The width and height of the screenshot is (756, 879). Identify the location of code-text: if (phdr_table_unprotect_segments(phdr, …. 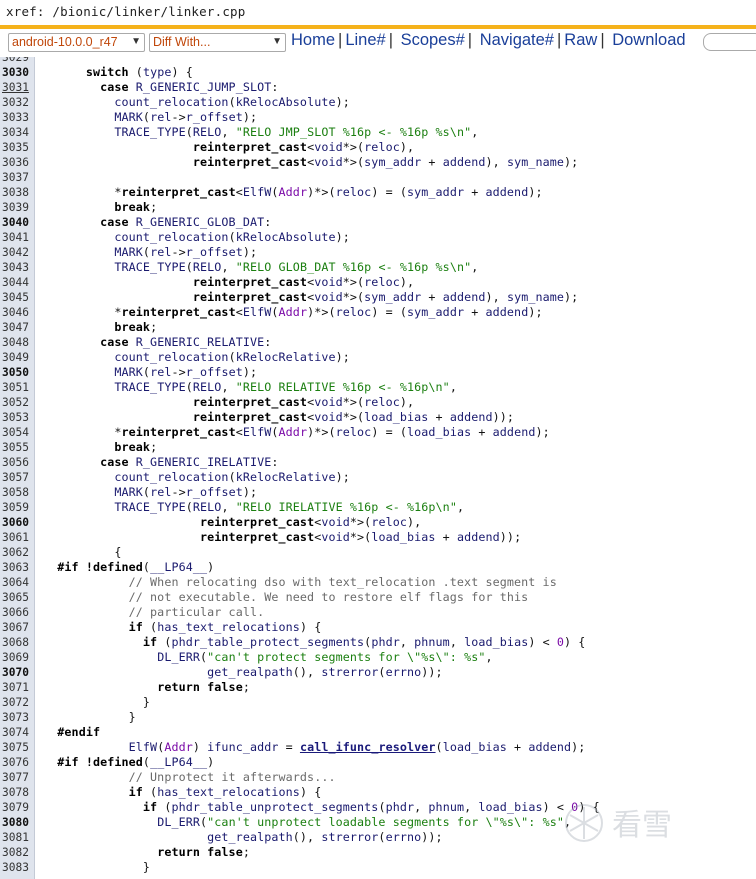
(371, 807).